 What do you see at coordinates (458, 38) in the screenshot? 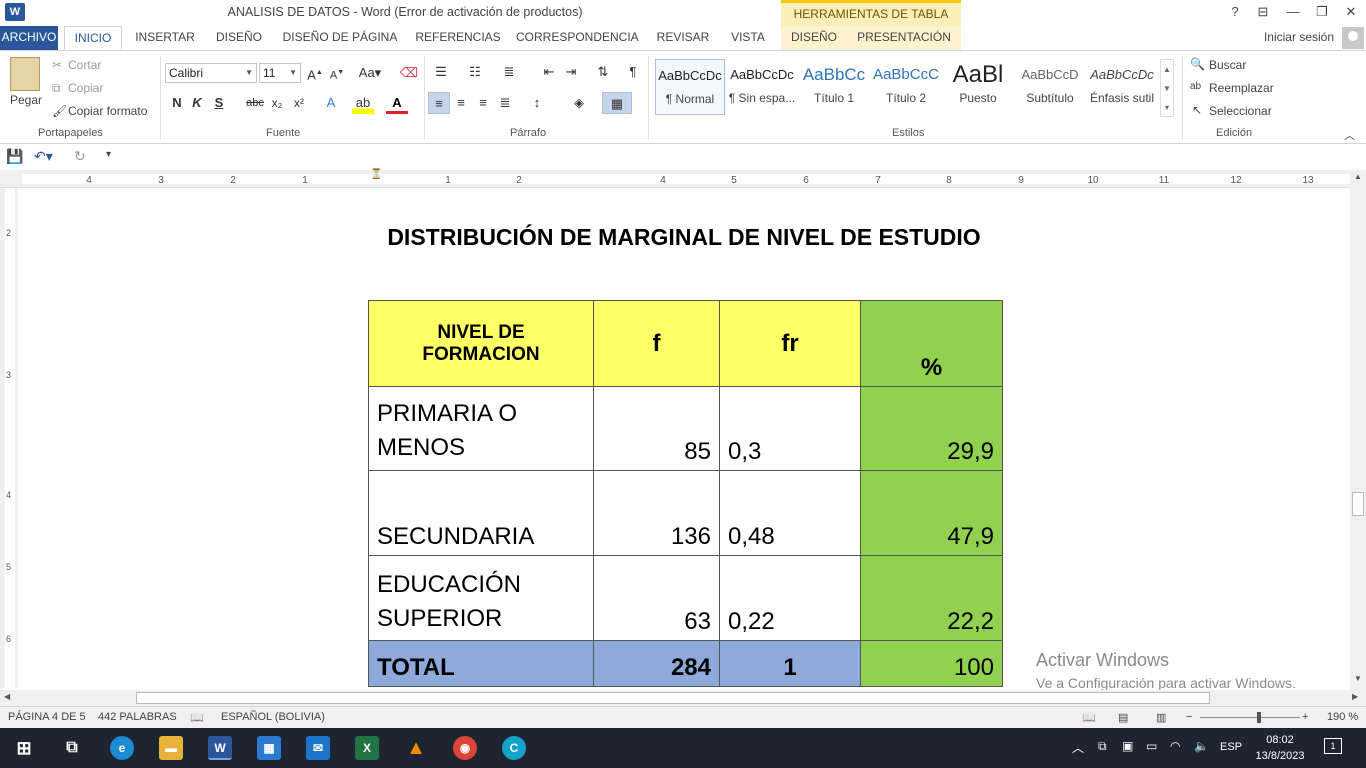
I see `tab-references: REFERENCIAS` at bounding box center [458, 38].